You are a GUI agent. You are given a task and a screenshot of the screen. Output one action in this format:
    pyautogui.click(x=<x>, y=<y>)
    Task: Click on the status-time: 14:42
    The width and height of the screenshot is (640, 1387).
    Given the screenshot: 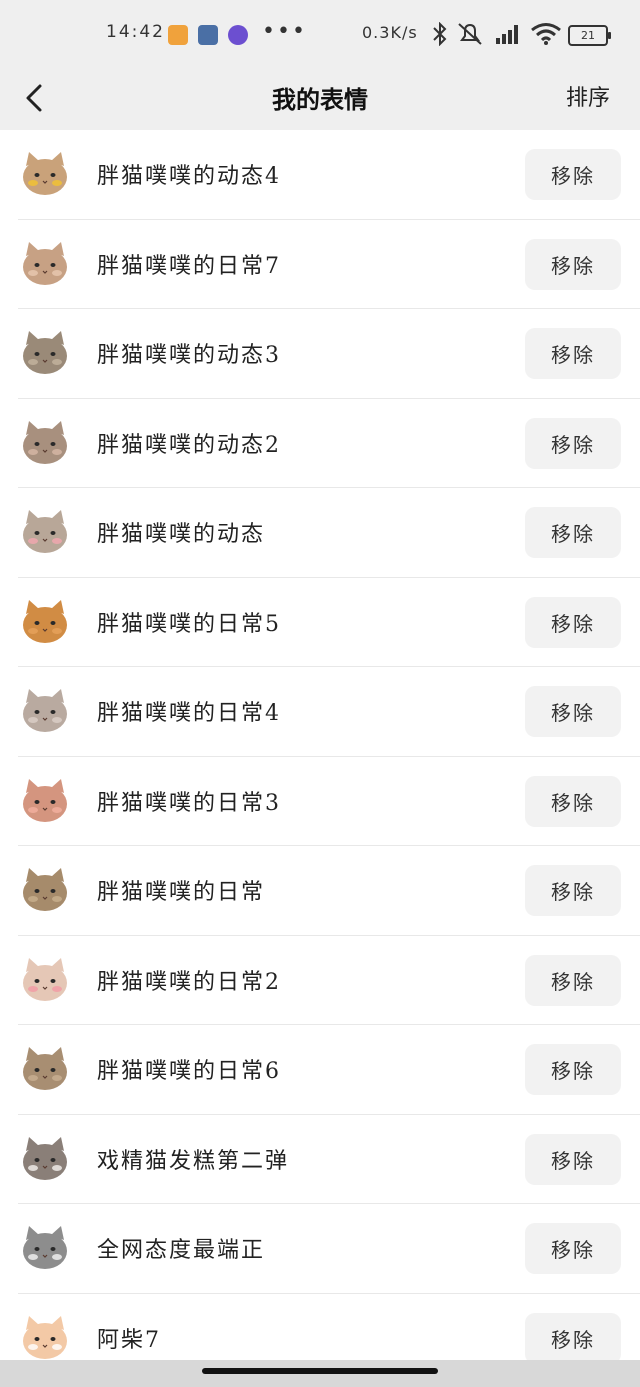 What is the action you would take?
    pyautogui.click(x=135, y=32)
    